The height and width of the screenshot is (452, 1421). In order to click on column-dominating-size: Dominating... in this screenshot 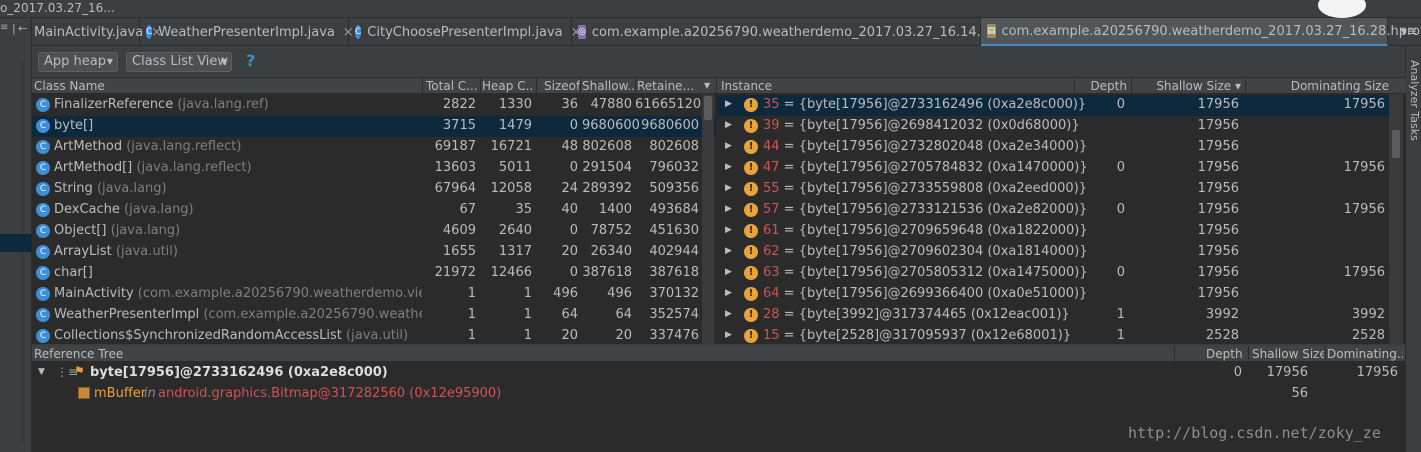, I will do `click(1365, 354)`.